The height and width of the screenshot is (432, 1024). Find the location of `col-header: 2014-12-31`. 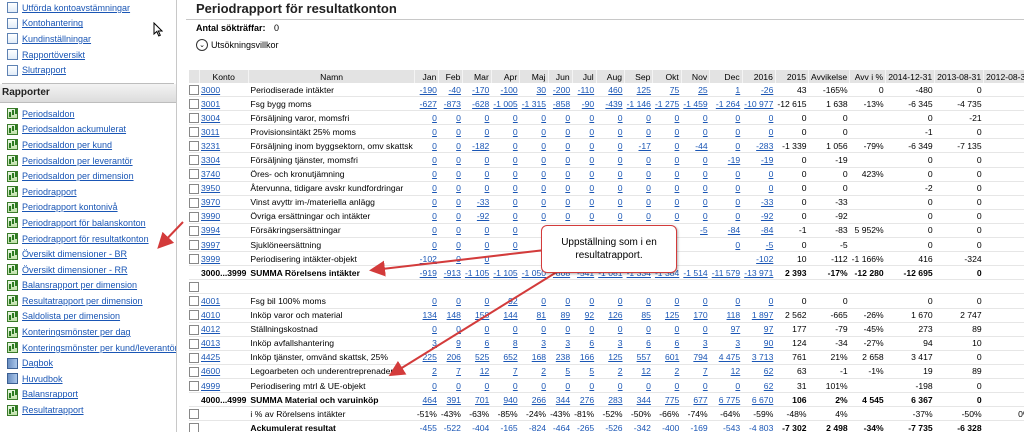

col-header: 2014-12-31 is located at coordinates (910, 76).